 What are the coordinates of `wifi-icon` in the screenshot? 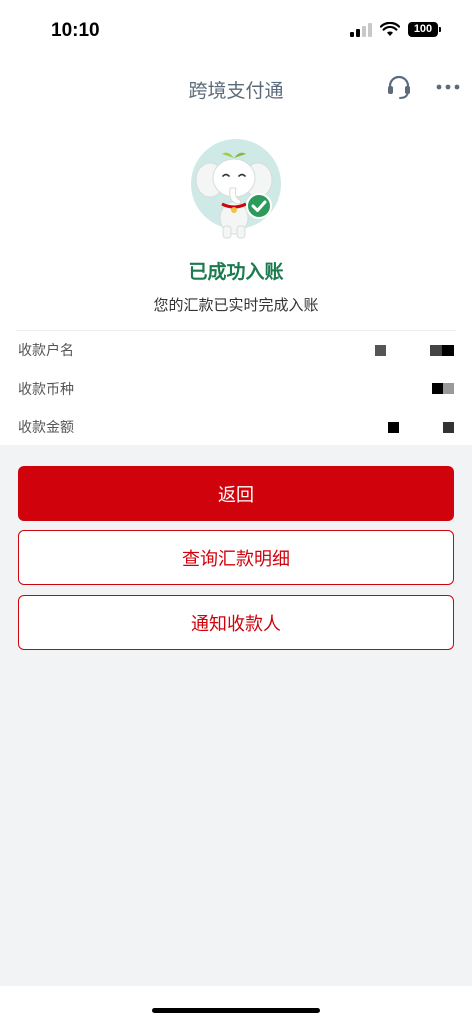 It's located at (390, 29).